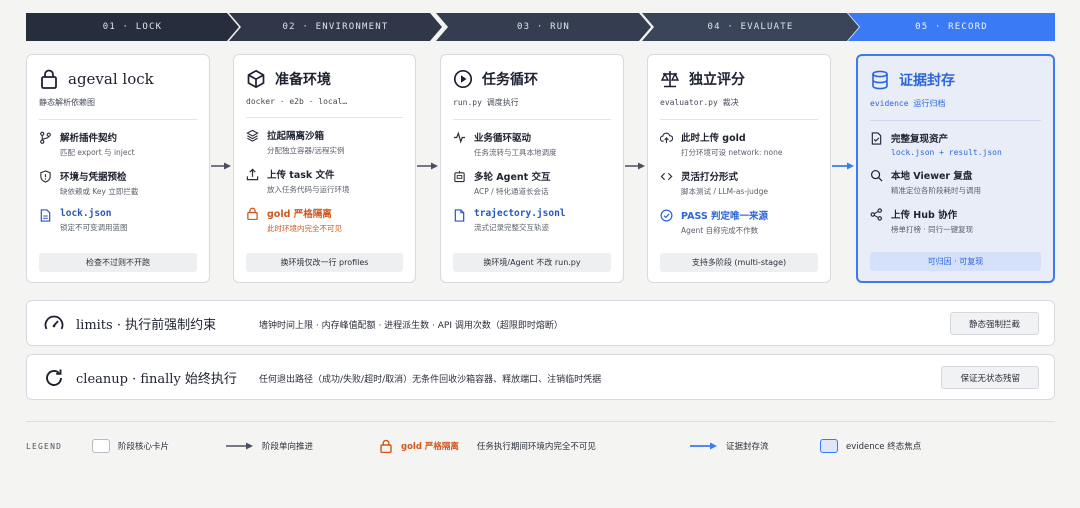  I want to click on legend-label: LEGEND, so click(44, 446).